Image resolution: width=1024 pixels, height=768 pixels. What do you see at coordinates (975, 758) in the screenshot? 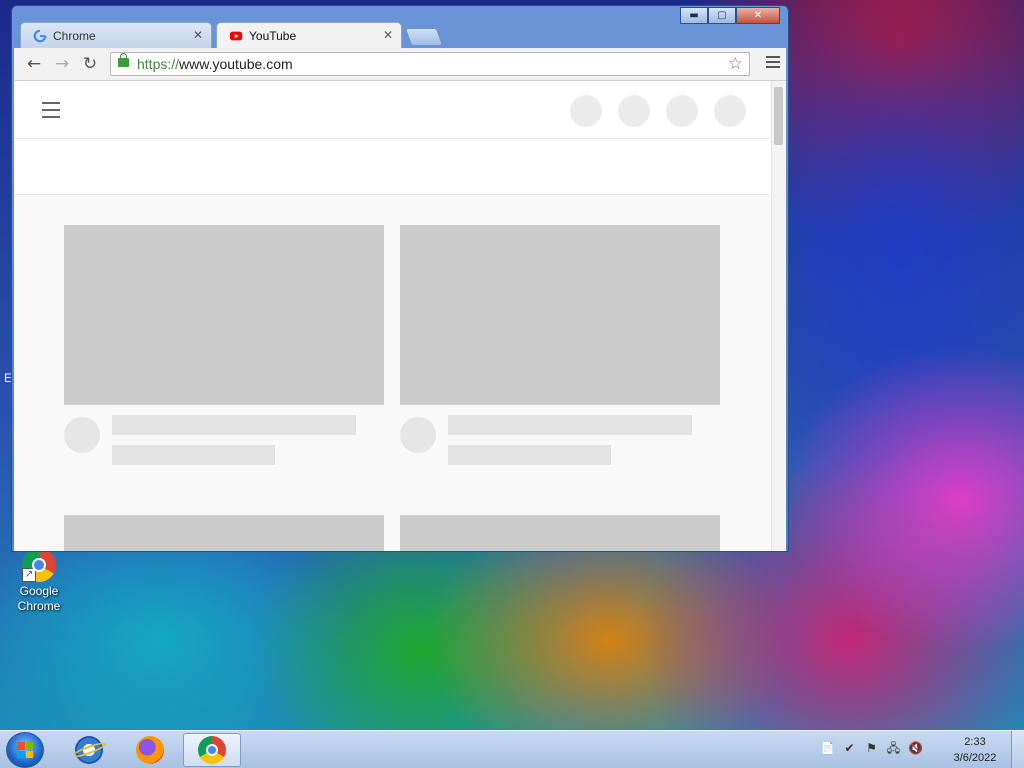
I see `clock-date: 3/6/2022` at bounding box center [975, 758].